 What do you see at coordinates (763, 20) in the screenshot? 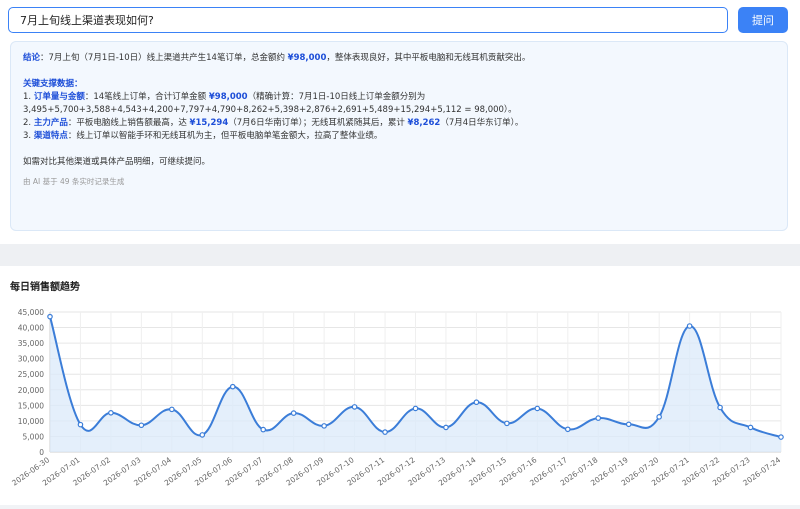
I see `ask-button: 提问` at bounding box center [763, 20].